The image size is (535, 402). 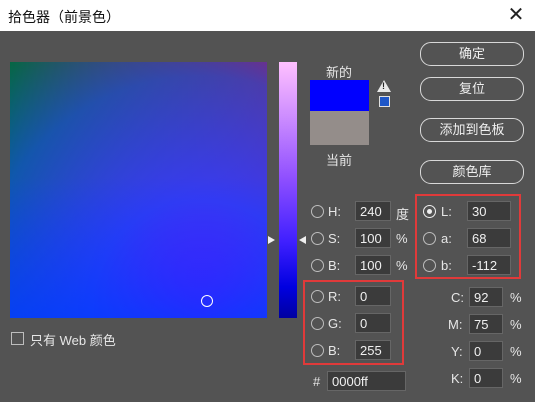 I want to click on r-input: 0, so click(x=373, y=296).